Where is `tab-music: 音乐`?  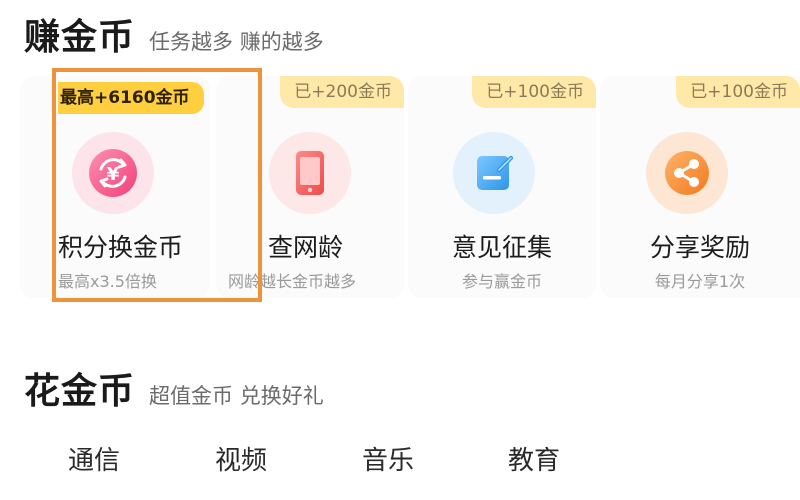
tab-music: 音乐 is located at coordinates (388, 458).